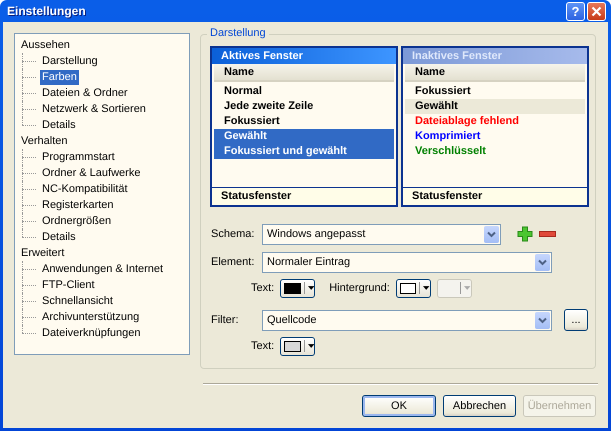  I want to click on help-button: ?, so click(575, 11).